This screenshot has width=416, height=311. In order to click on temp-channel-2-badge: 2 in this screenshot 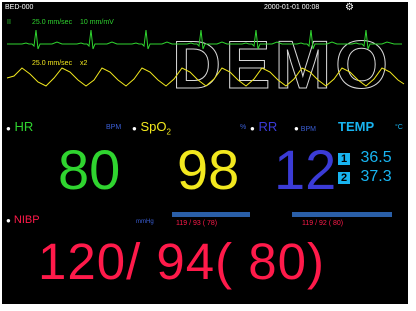, I will do `click(344, 178)`.